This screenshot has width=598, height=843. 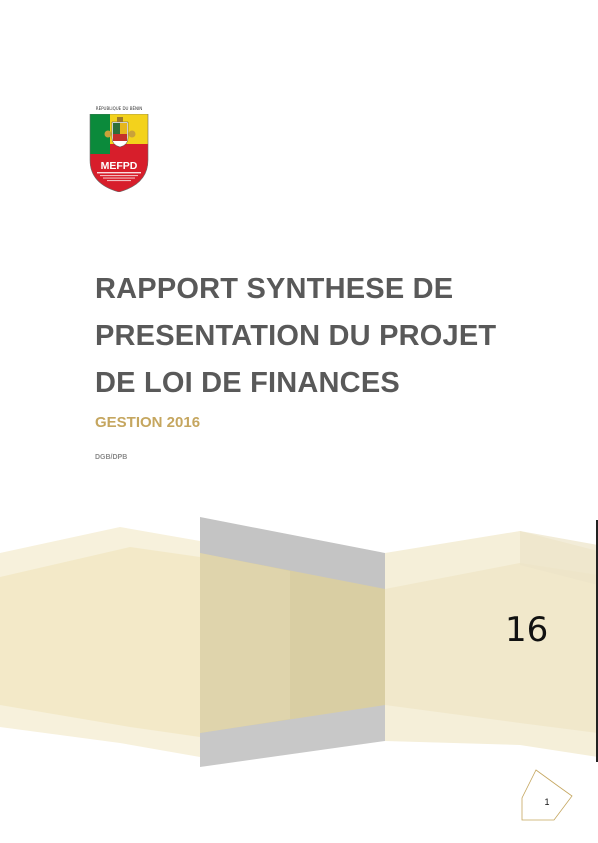 What do you see at coordinates (111, 457) in the screenshot?
I see `department-label: DGB/DPB` at bounding box center [111, 457].